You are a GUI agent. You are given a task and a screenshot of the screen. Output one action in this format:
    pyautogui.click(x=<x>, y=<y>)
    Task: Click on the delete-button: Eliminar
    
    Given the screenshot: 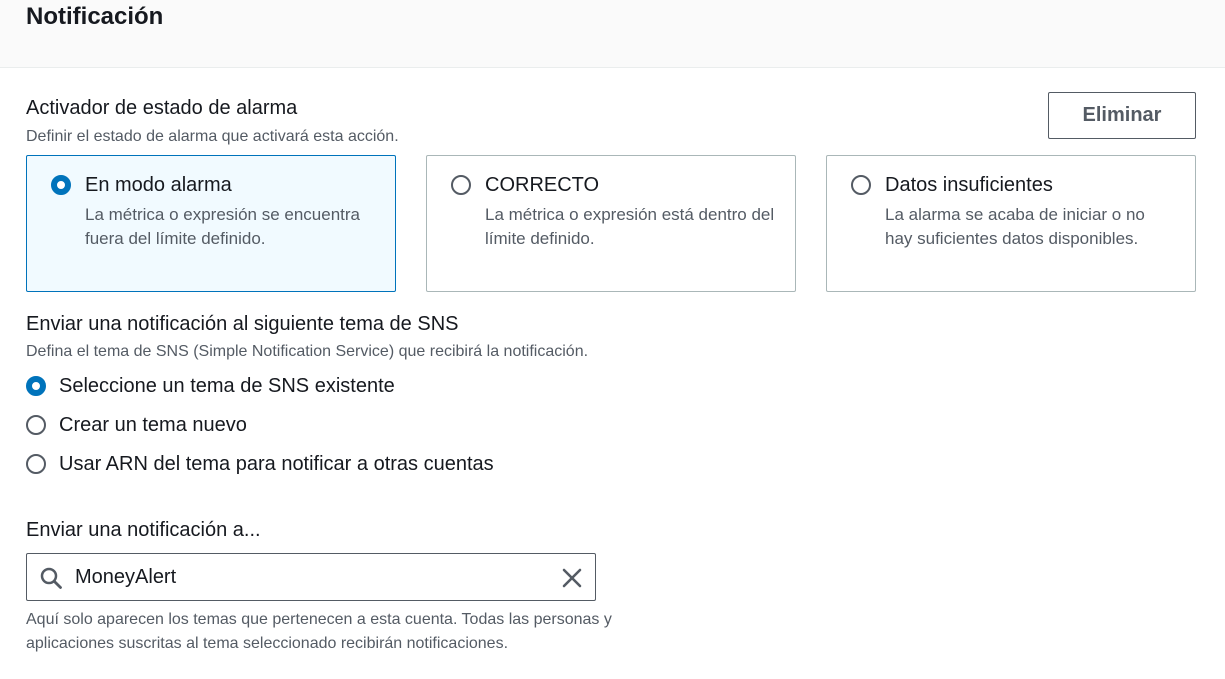 What is the action you would take?
    pyautogui.click(x=1122, y=115)
    